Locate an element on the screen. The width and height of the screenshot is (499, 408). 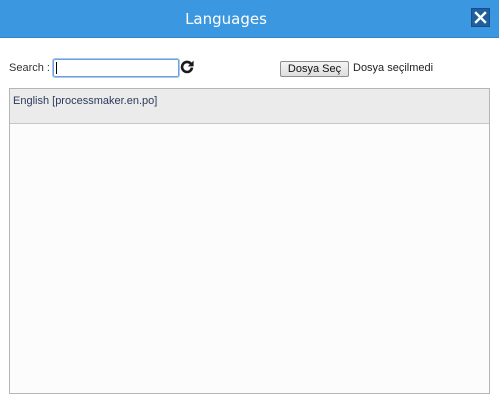
close-icon is located at coordinates (480, 17).